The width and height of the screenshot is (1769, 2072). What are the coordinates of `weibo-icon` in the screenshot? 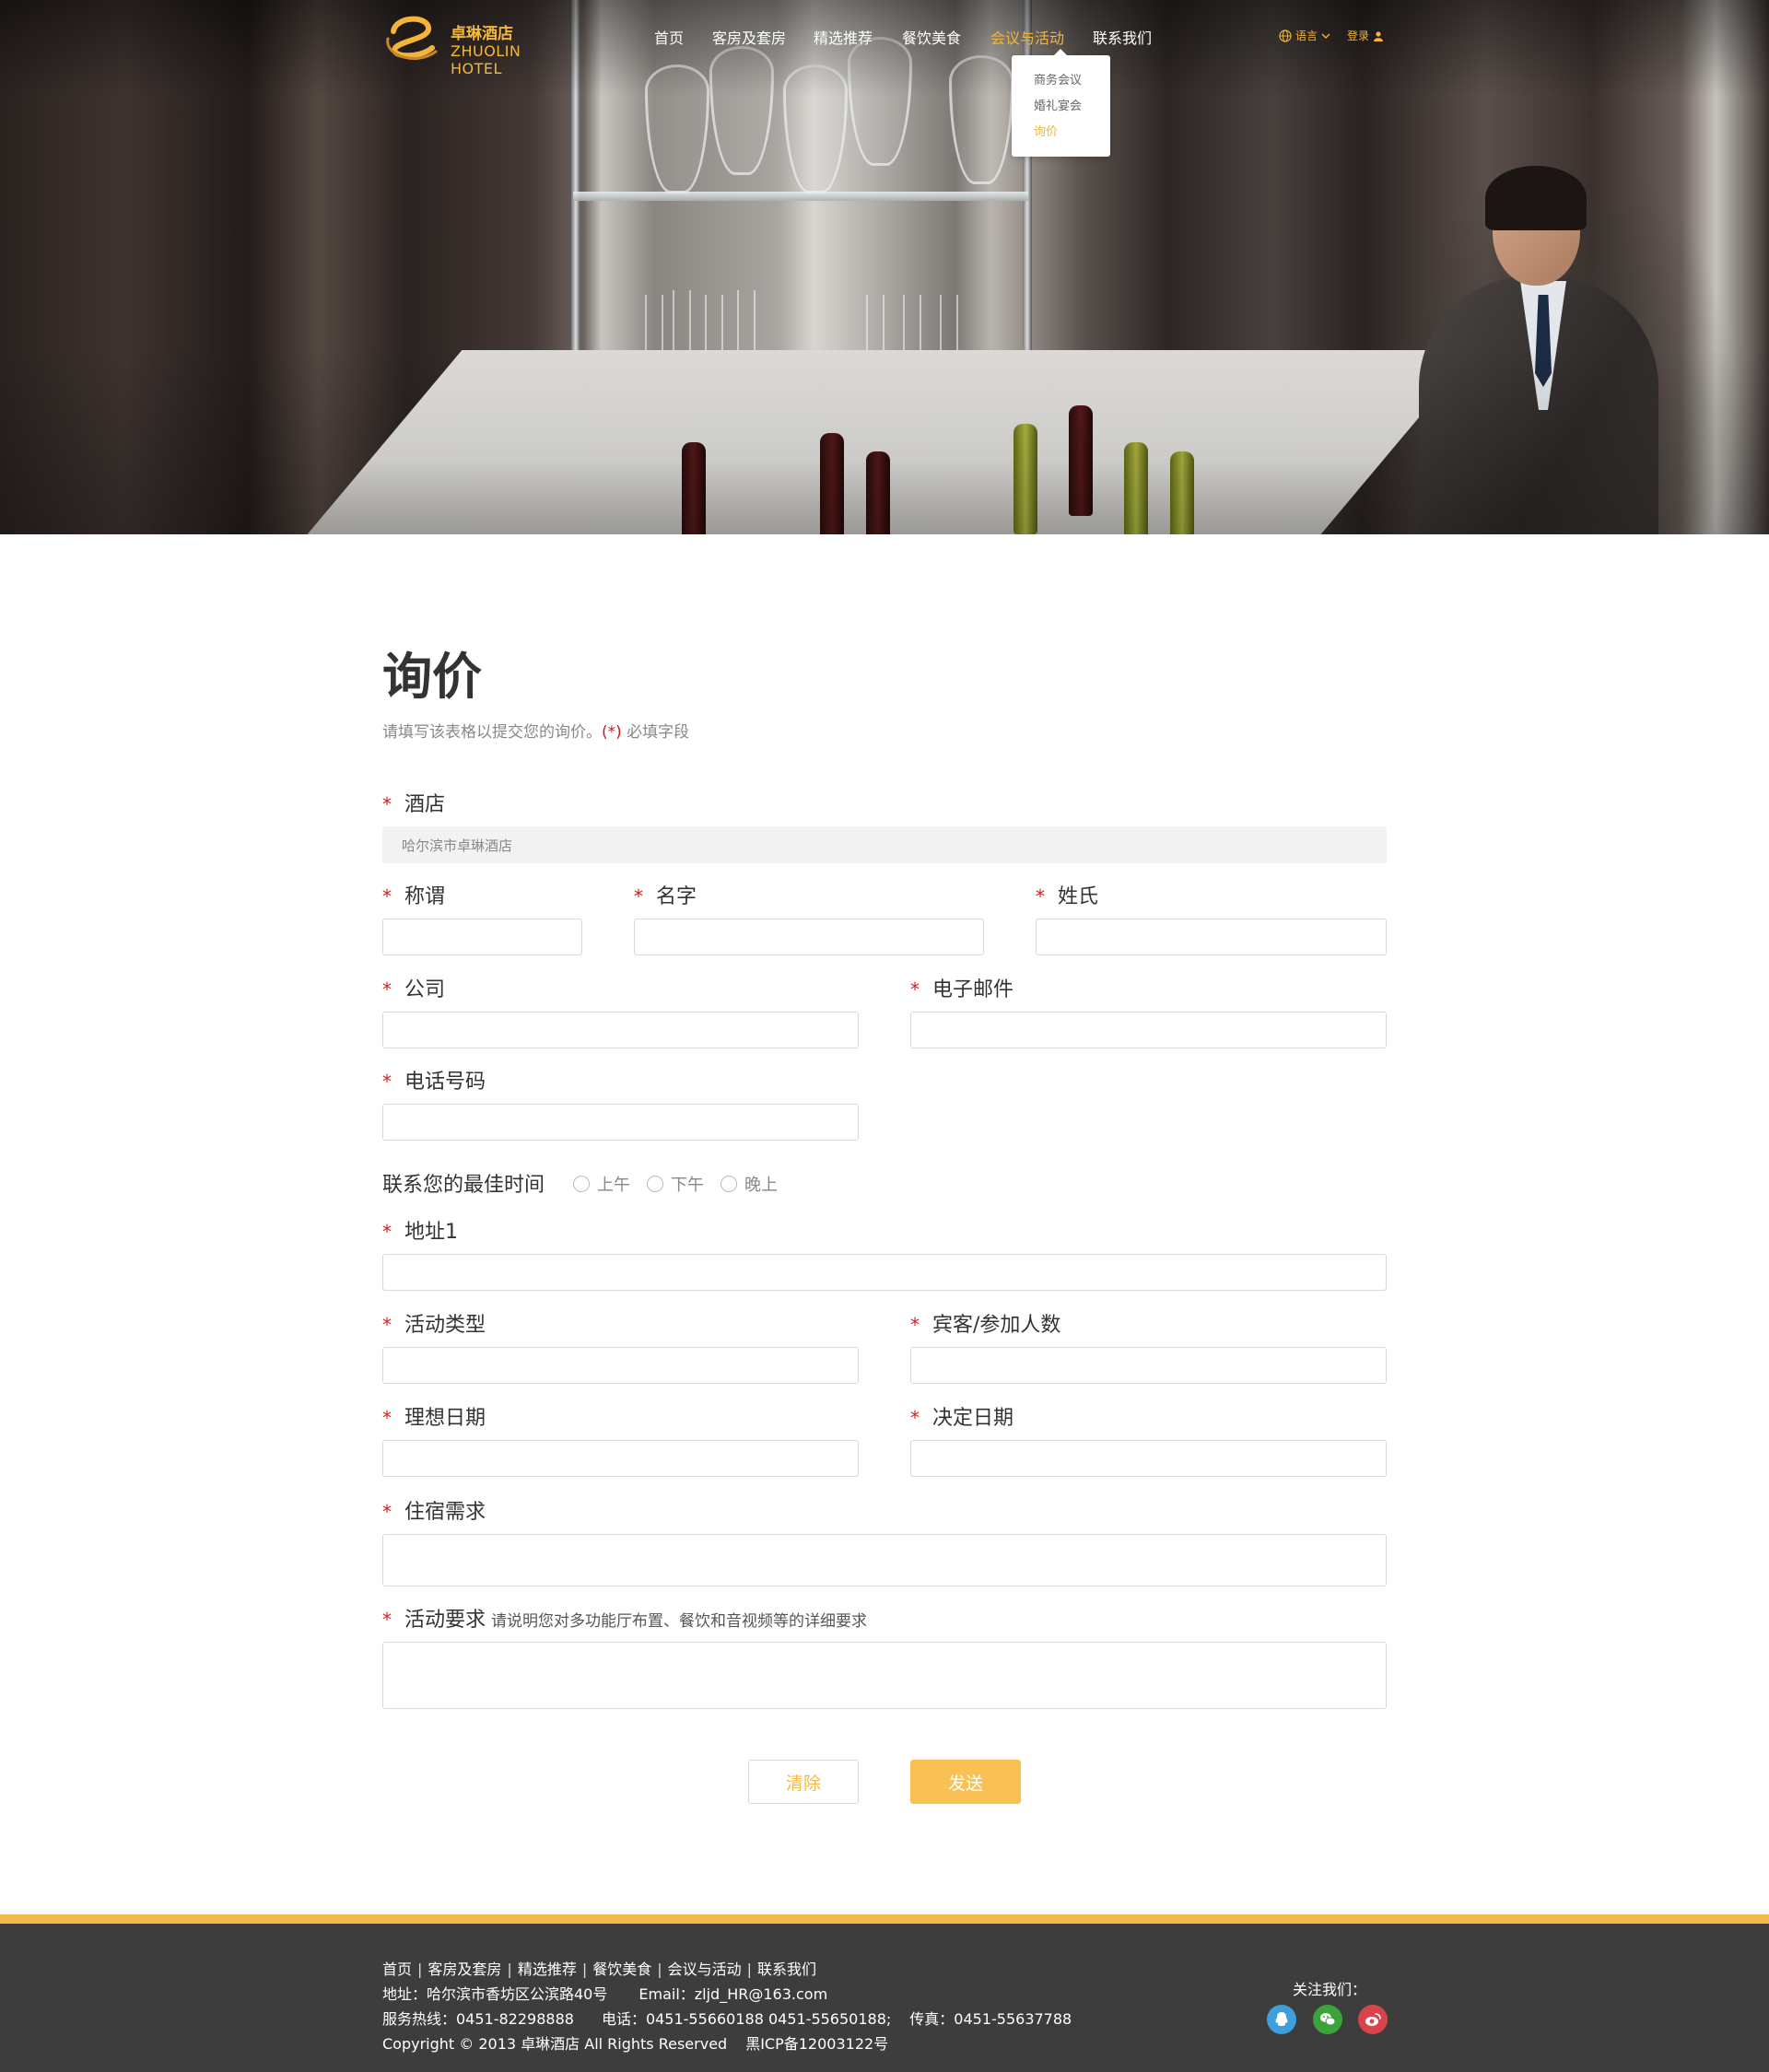 It's located at (1373, 2019).